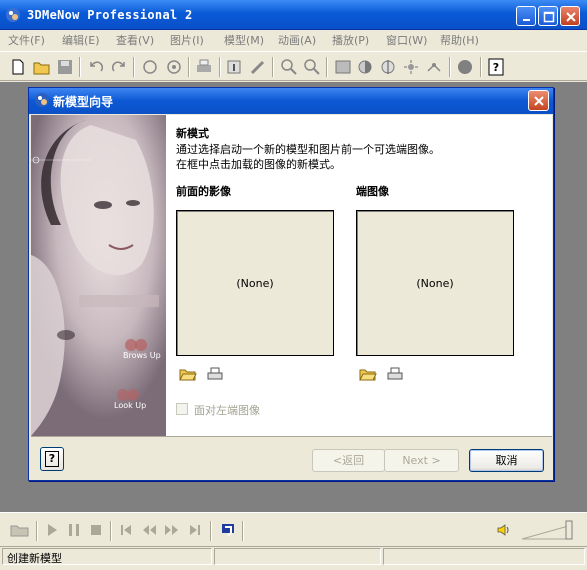 This screenshot has height=570, width=587. What do you see at coordinates (258, 67) in the screenshot?
I see `tool-icon` at bounding box center [258, 67].